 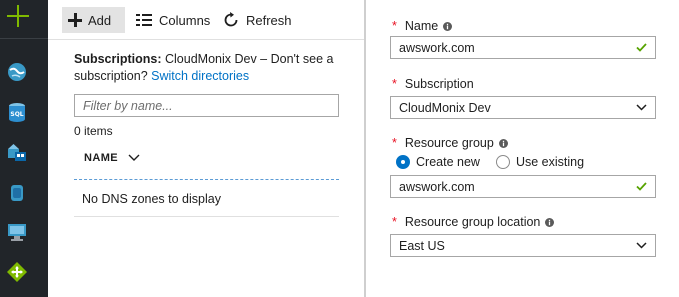 I want to click on location-label-text: Resource group location, so click(x=472, y=222).